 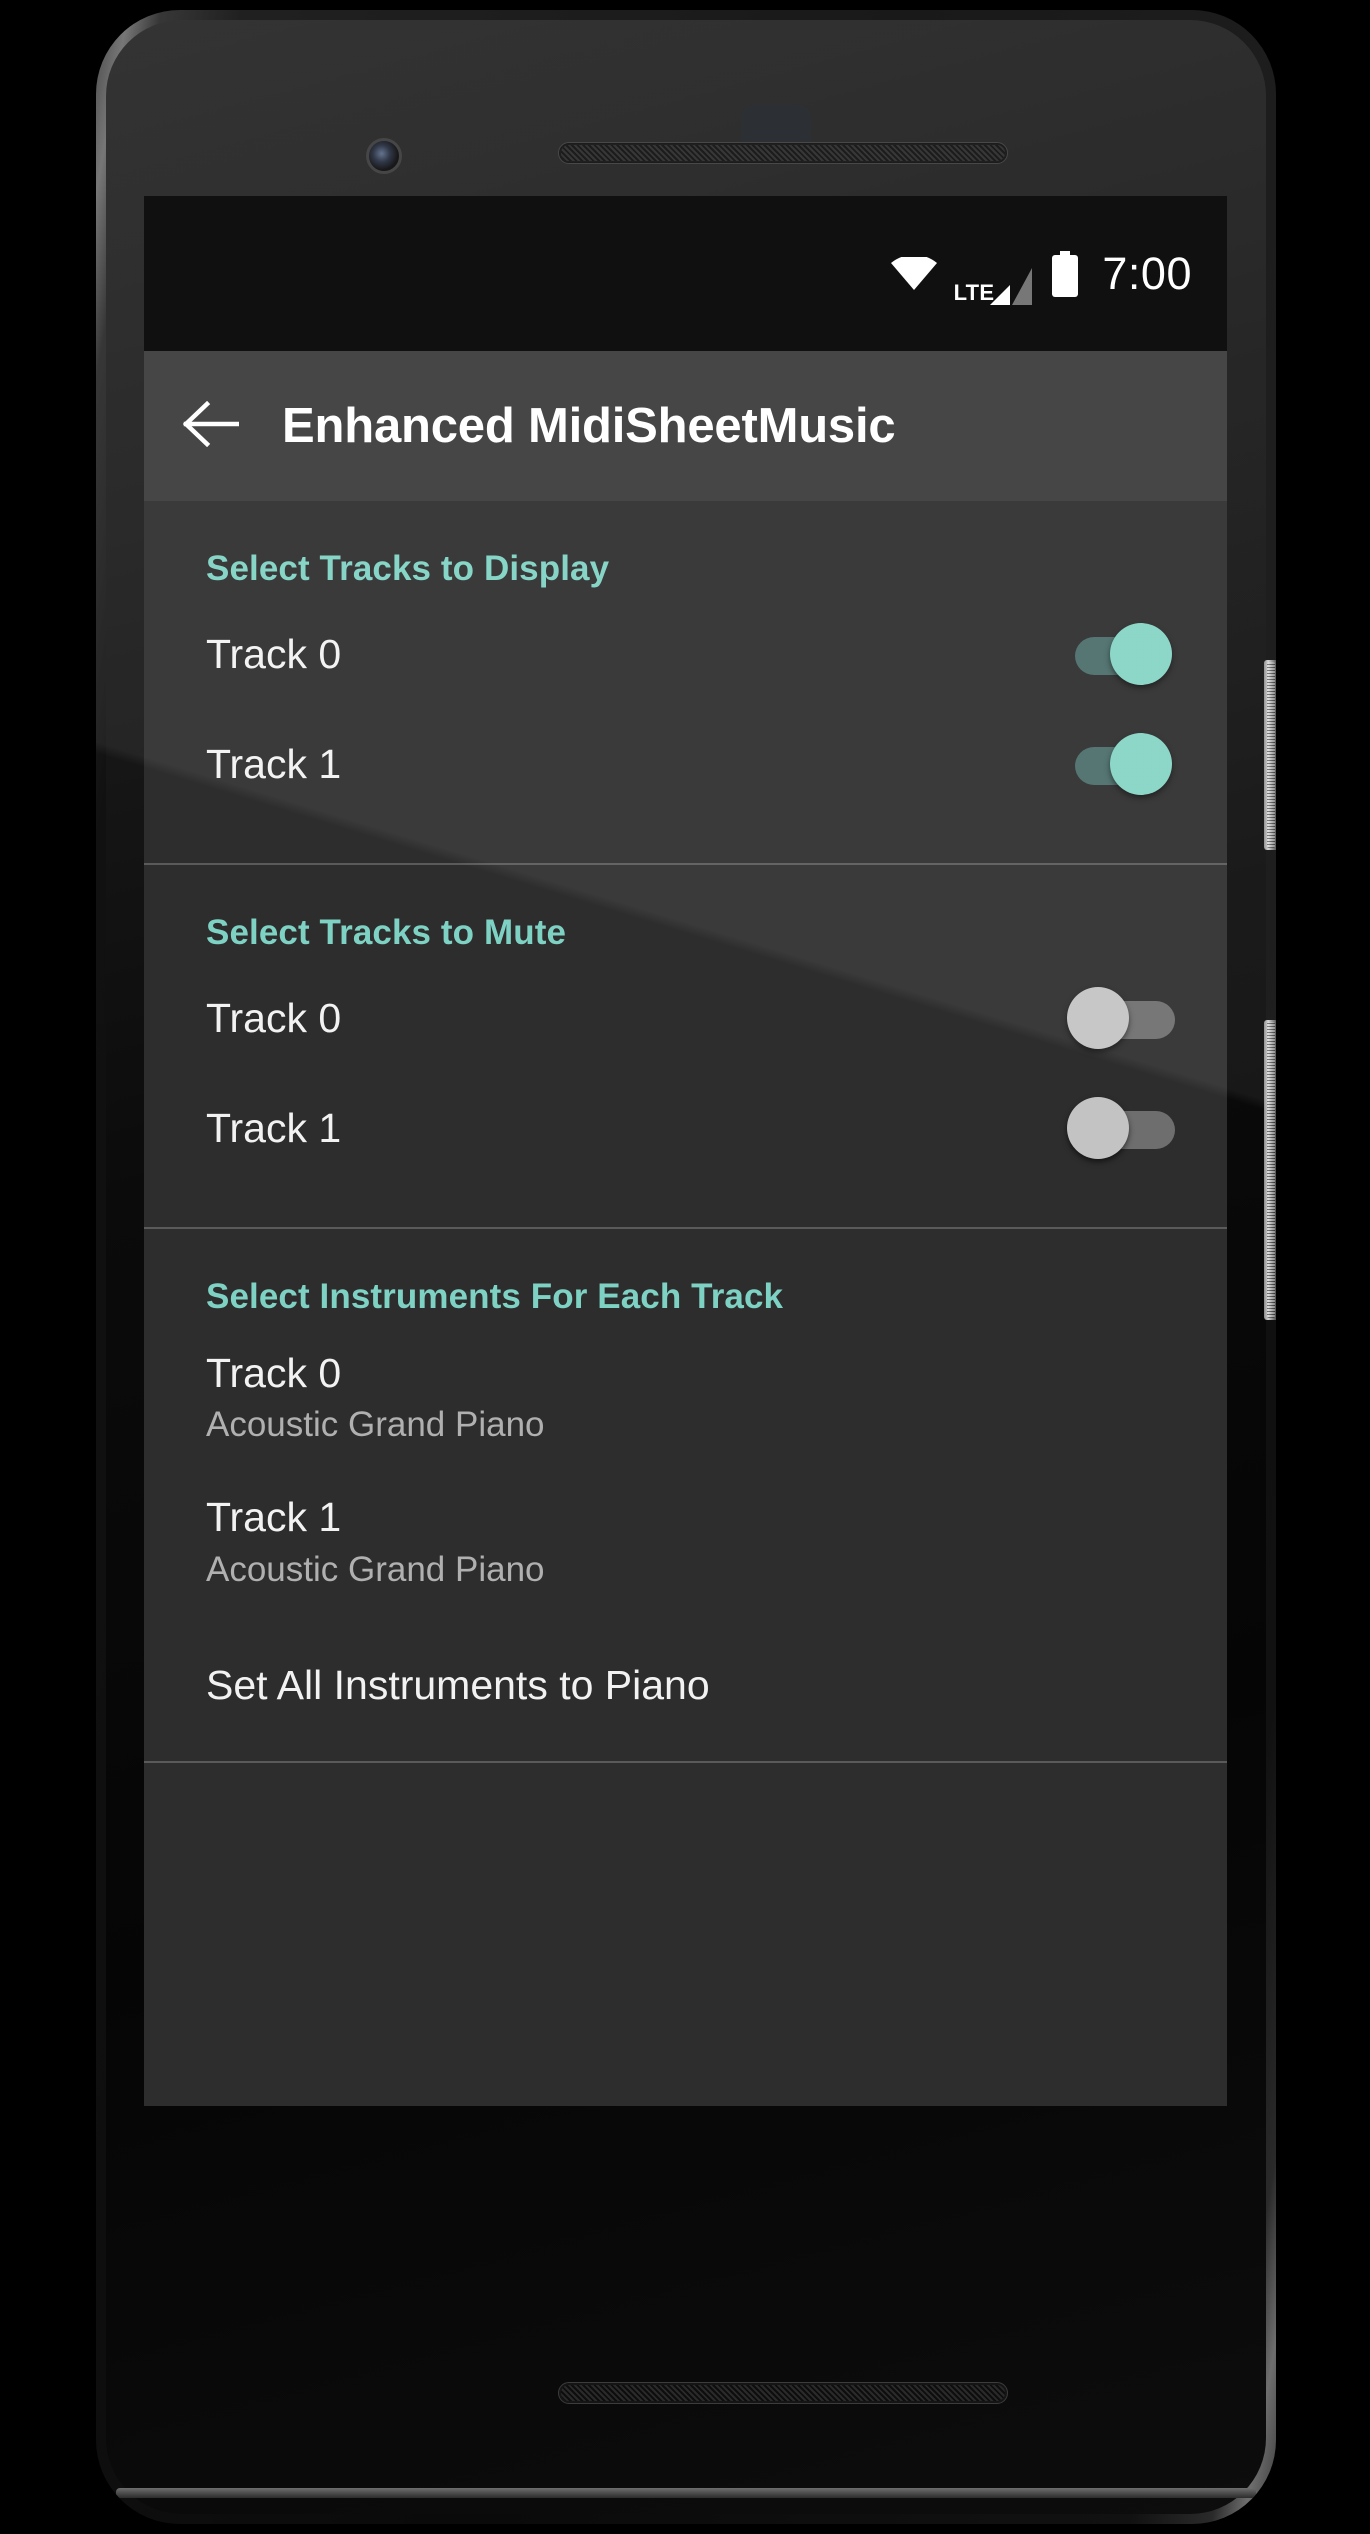 I want to click on track-mute-label-0: Track 0, so click(x=274, y=1017).